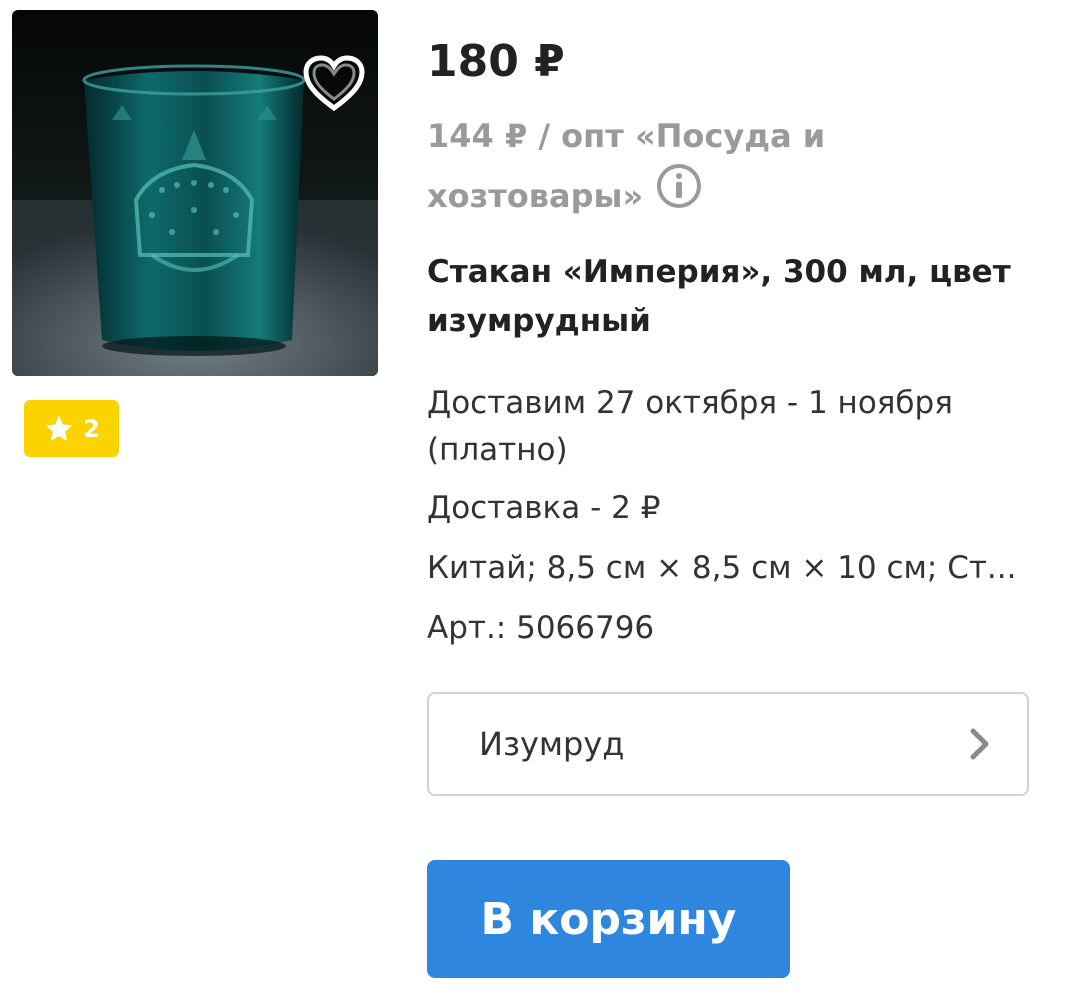  What do you see at coordinates (541, 628) in the screenshot?
I see `product-article: Арт.: 5066796` at bounding box center [541, 628].